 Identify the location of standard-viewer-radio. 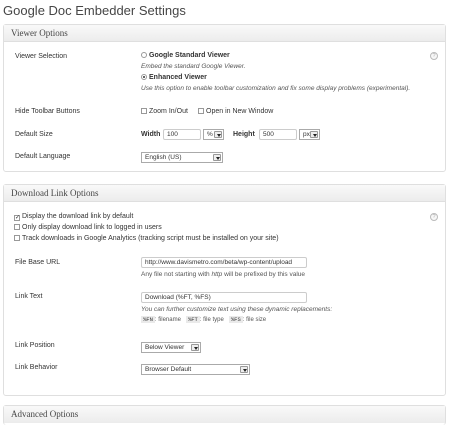
(144, 55).